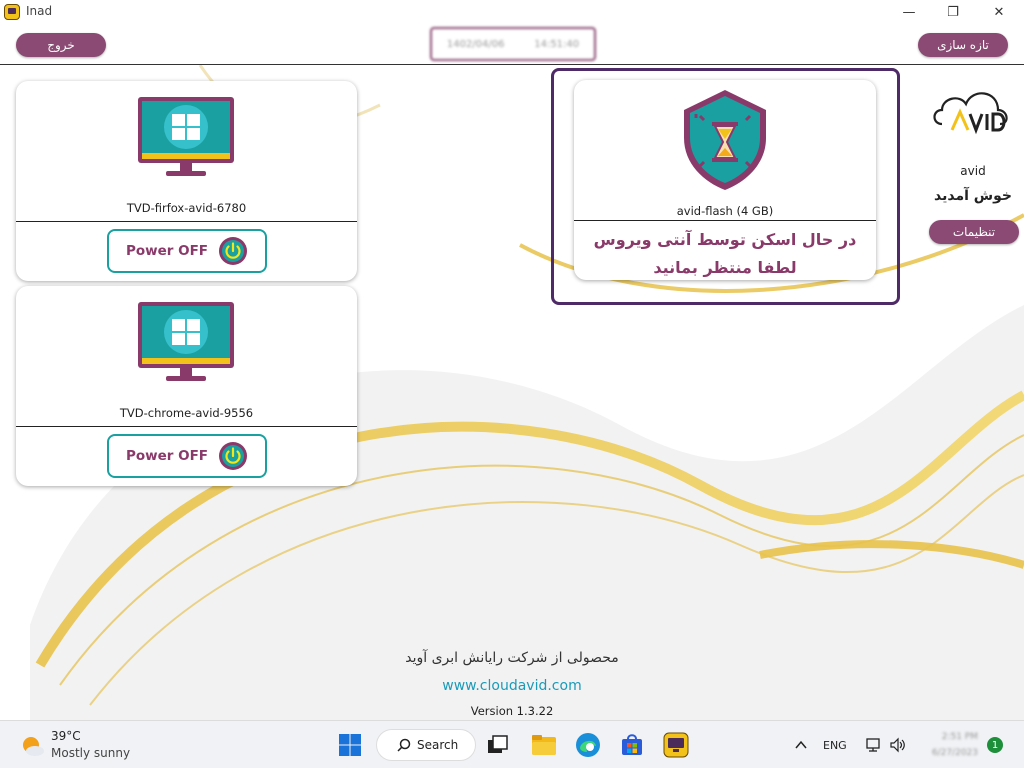 The width and height of the screenshot is (1024, 768). What do you see at coordinates (588, 745) in the screenshot?
I see `edge-browser-icon` at bounding box center [588, 745].